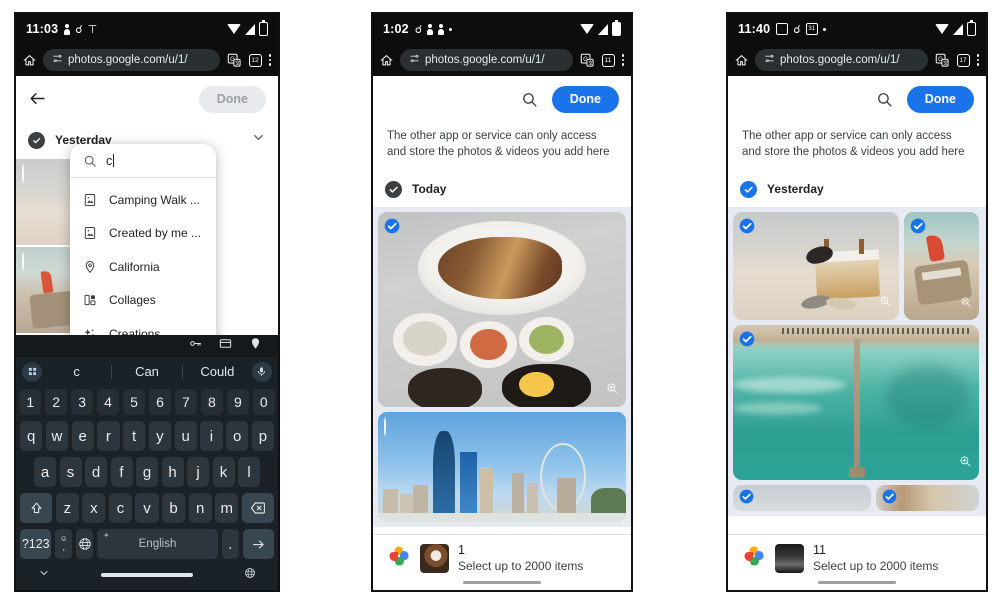  What do you see at coordinates (217, 371) in the screenshot?
I see `keyboard-suggestion-3: Could` at bounding box center [217, 371].